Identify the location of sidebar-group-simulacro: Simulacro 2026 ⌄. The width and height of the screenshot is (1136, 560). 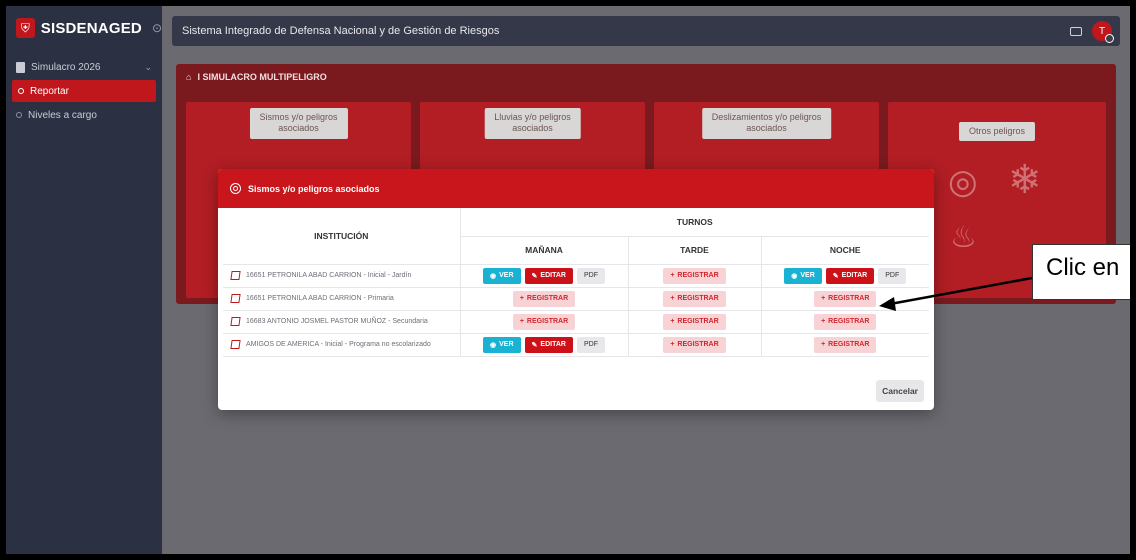
(84, 67).